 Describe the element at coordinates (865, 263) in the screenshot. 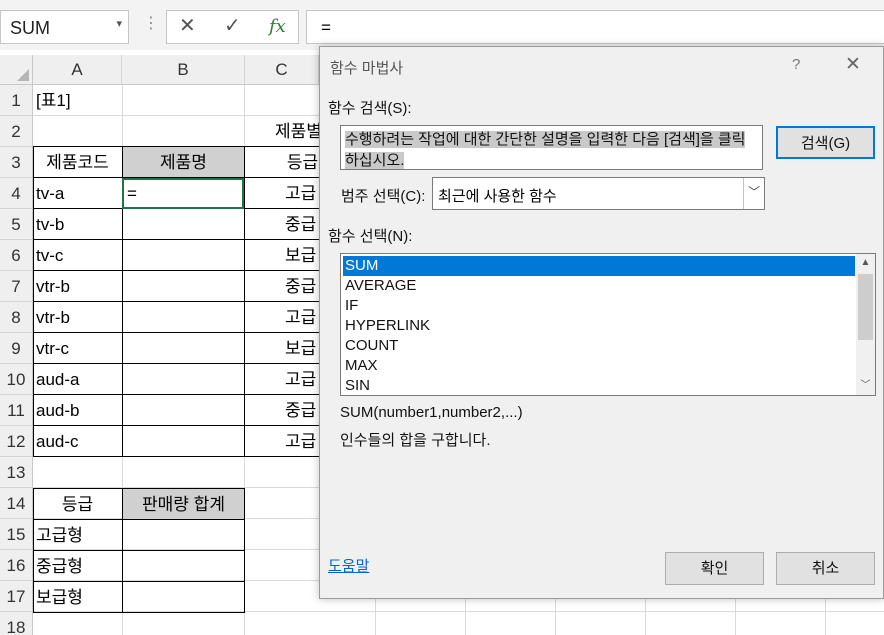

I see `scroll-up-icon: ▲` at that location.